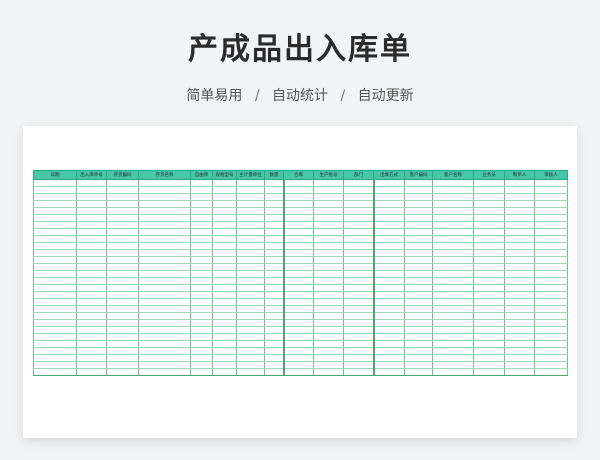 This screenshot has width=600, height=460. What do you see at coordinates (551, 175) in the screenshot?
I see `column-header: 审核人` at bounding box center [551, 175].